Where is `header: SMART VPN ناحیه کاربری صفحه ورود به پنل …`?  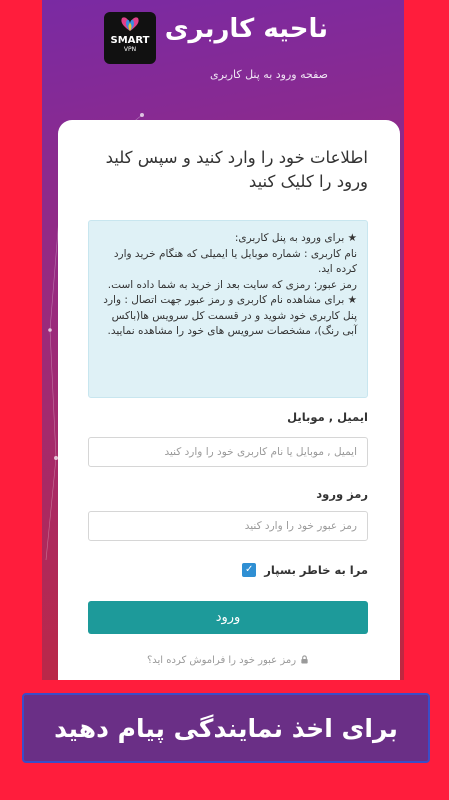 header: SMART VPN ناحیه کاربری صفحه ورود به پنل … is located at coordinates (223, 62).